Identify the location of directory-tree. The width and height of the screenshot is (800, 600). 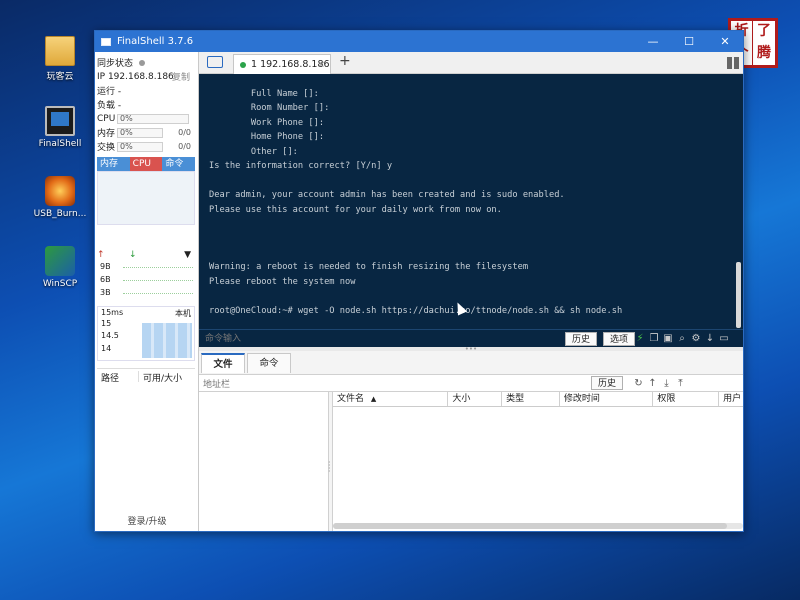
(264, 461).